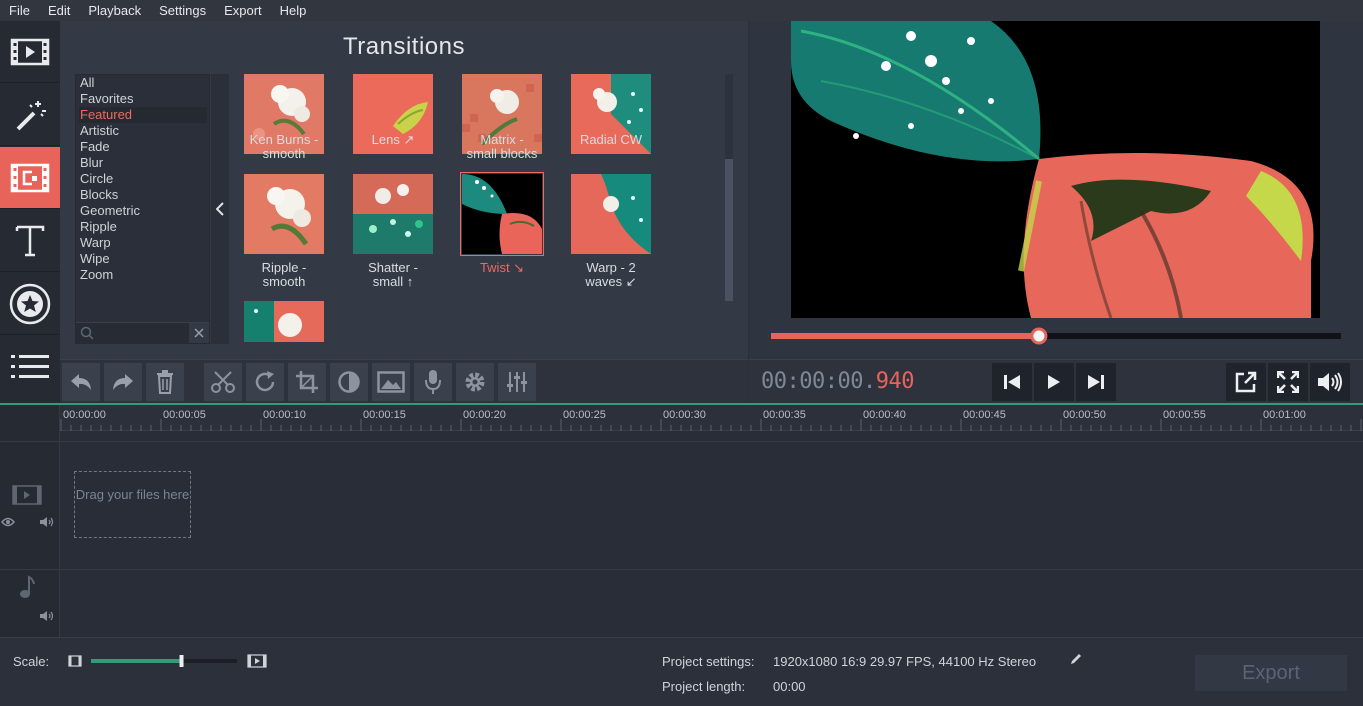 This screenshot has height=706, width=1363. I want to click on category-wipe: Wipe, so click(143, 259).